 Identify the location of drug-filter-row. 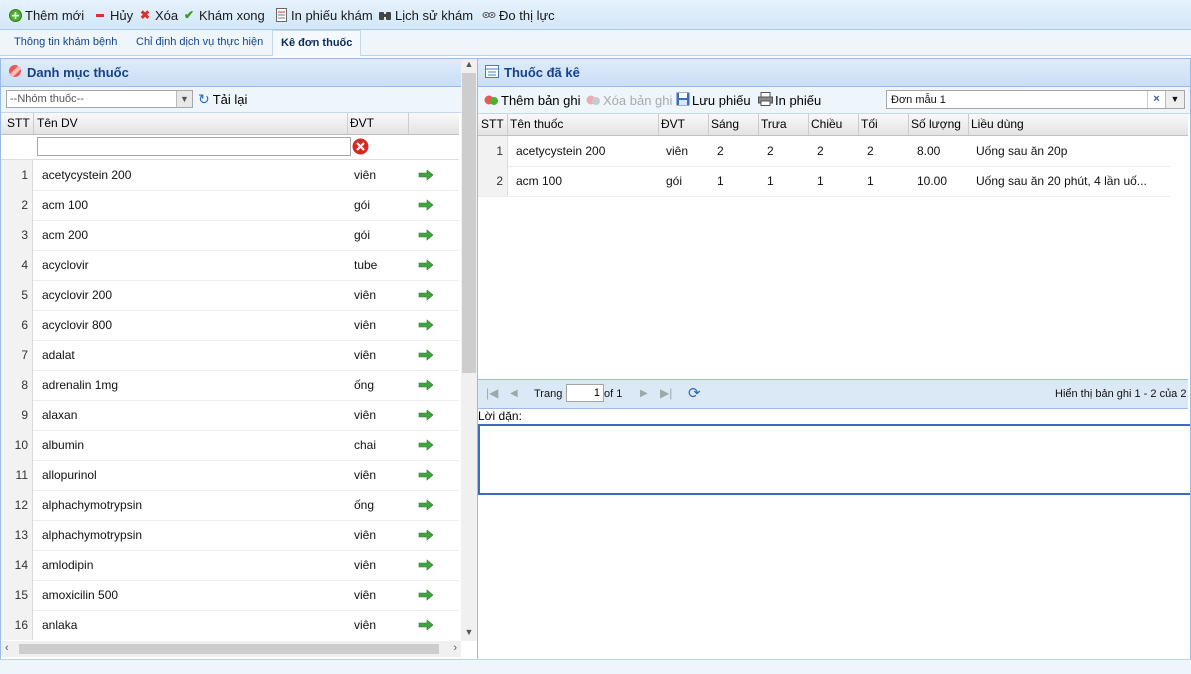
(230, 147).